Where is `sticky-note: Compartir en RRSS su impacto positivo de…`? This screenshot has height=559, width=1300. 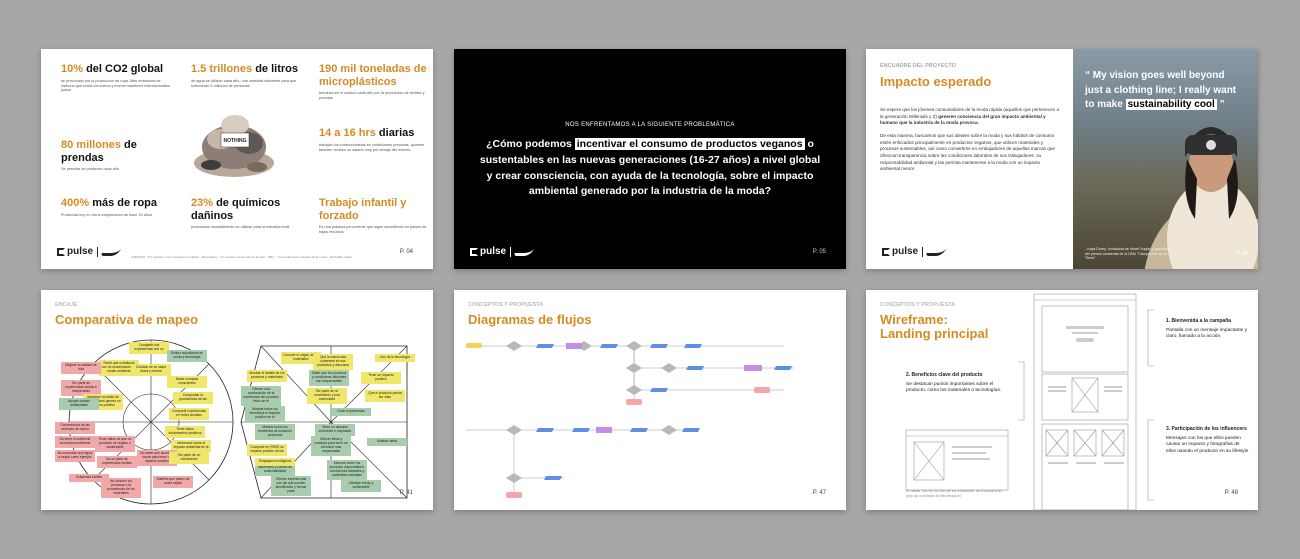
sticky-note: Compartir en RRSS su impacto positivo de… is located at coordinates (267, 450).